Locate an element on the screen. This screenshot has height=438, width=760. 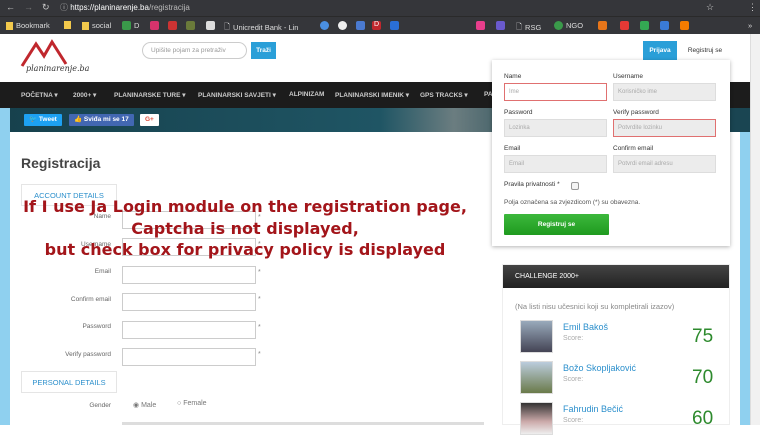
forward-icon: → is located at coordinates (28, 7).